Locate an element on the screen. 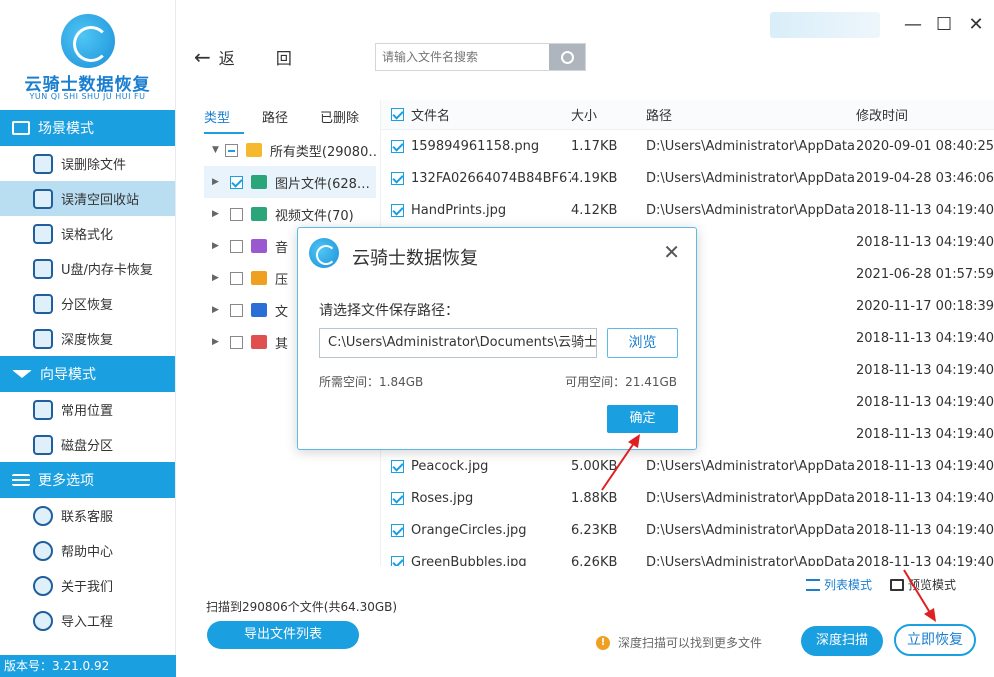  browse-button: 浏览 is located at coordinates (642, 343).